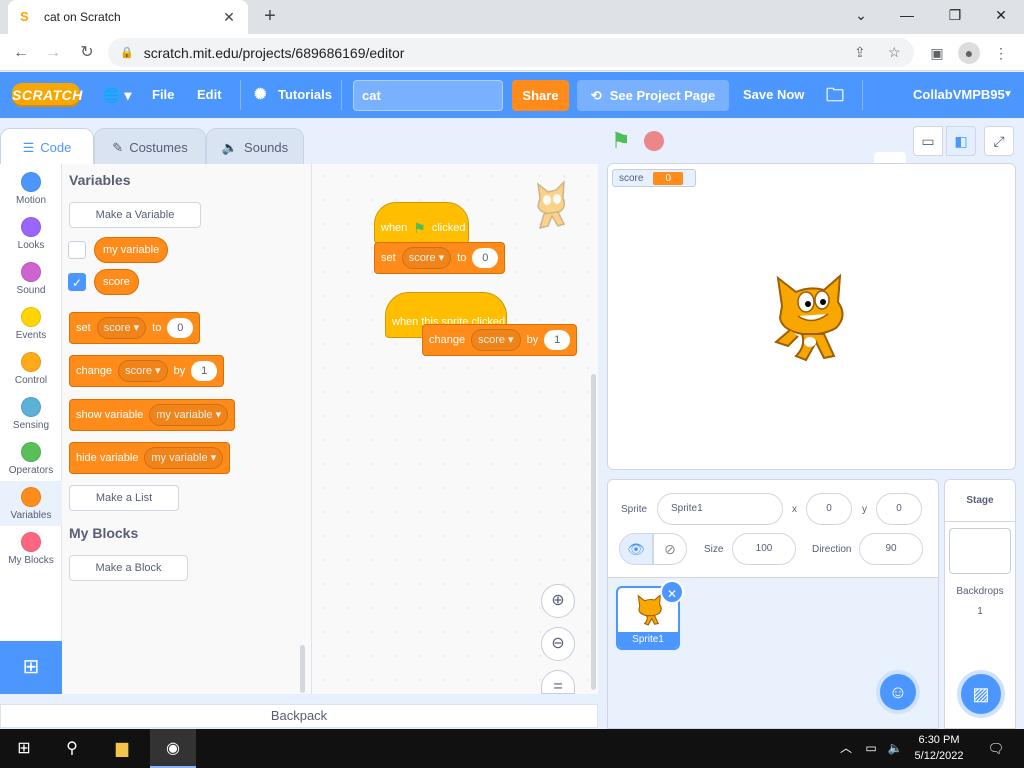 The image size is (1024, 768). I want to click on normal-stage-button: ◧, so click(961, 141).